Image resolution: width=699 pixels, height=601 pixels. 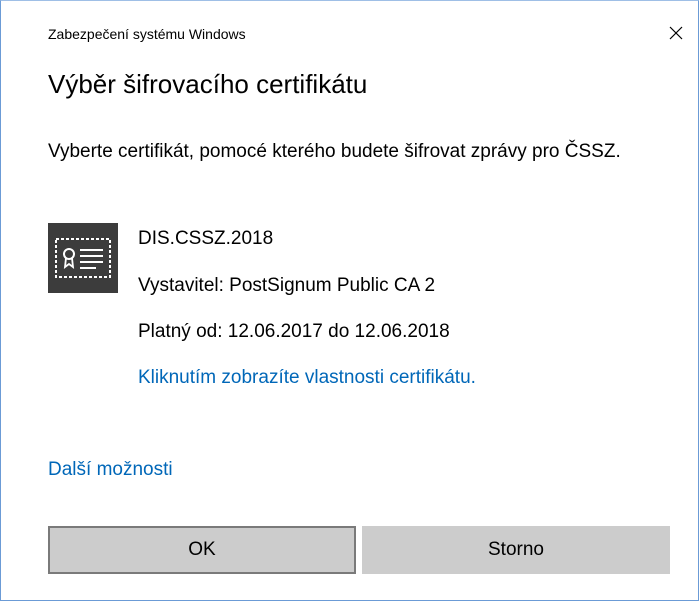 What do you see at coordinates (147, 34) in the screenshot?
I see `window-title: Zabezpečení systému Windows` at bounding box center [147, 34].